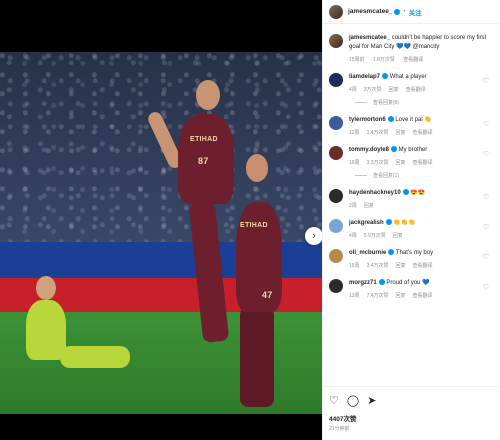 This screenshot has width=500, height=440. I want to click on comment-text-line: liamdelap7 What a player, so click(422, 77).